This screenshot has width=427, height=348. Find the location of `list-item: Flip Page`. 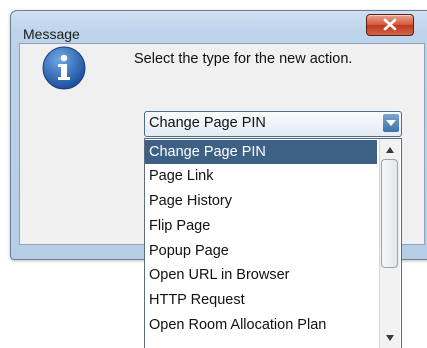

list-item: Flip Page is located at coordinates (261, 226).